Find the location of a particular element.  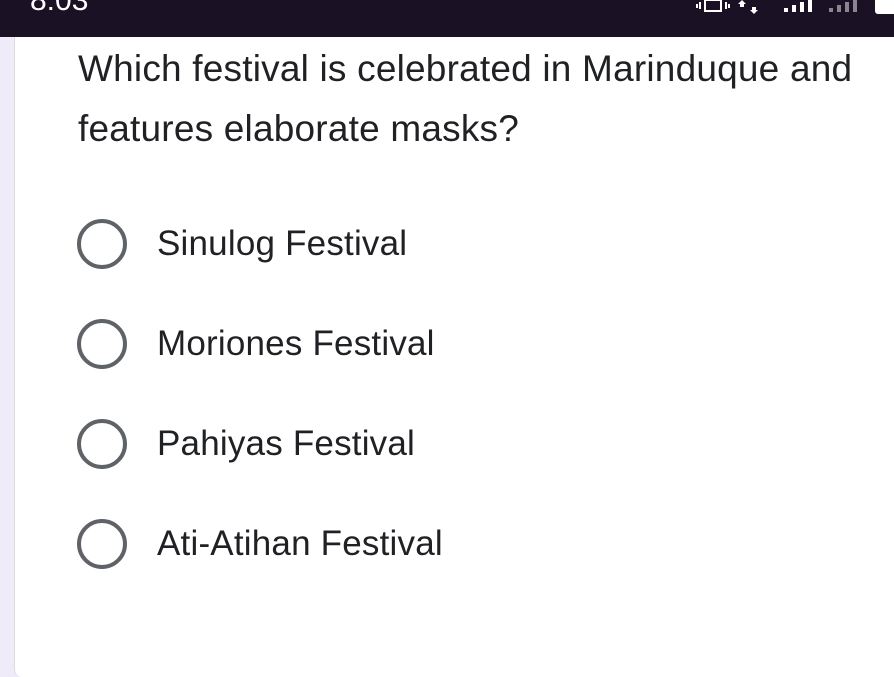

status-time: 8:03 is located at coordinates (59, 8).